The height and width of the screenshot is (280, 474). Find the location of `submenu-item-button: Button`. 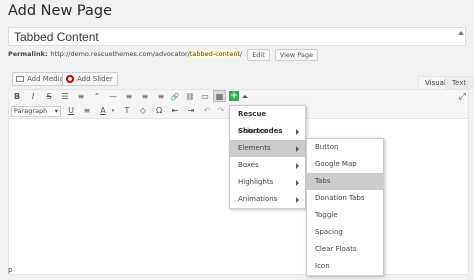

submenu-item-button: Button is located at coordinates (345, 147).